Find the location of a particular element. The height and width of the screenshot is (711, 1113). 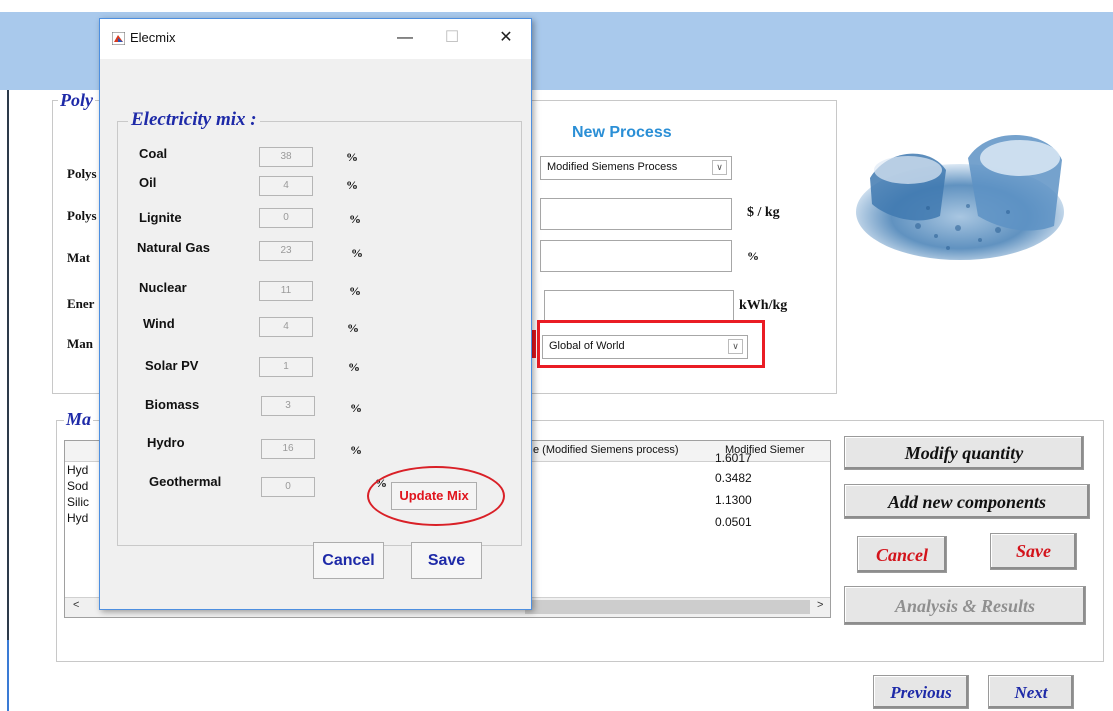

row-label-4: Ener is located at coordinates (81, 303).